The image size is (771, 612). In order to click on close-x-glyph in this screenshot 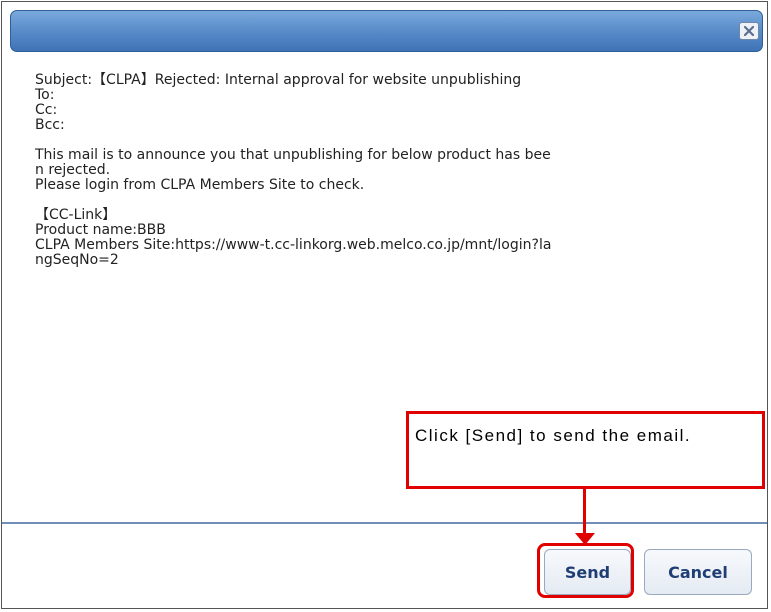, I will do `click(749, 31)`.